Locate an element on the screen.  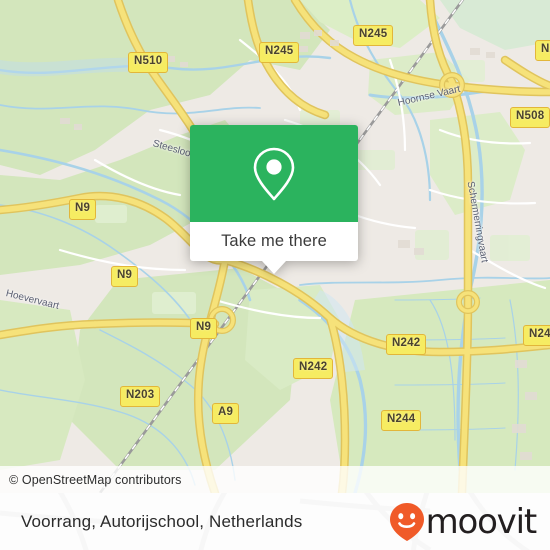
map-pin-icon is located at coordinates (274, 173).